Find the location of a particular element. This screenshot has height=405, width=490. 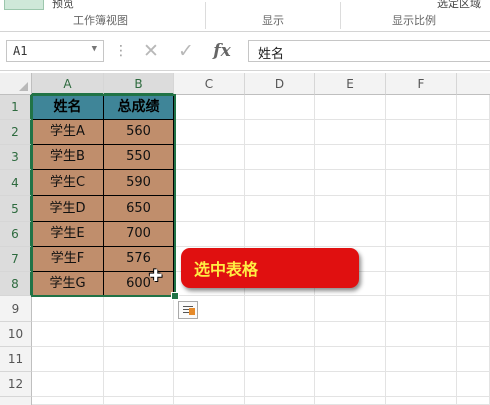

select-all-button is located at coordinates (16, 84).